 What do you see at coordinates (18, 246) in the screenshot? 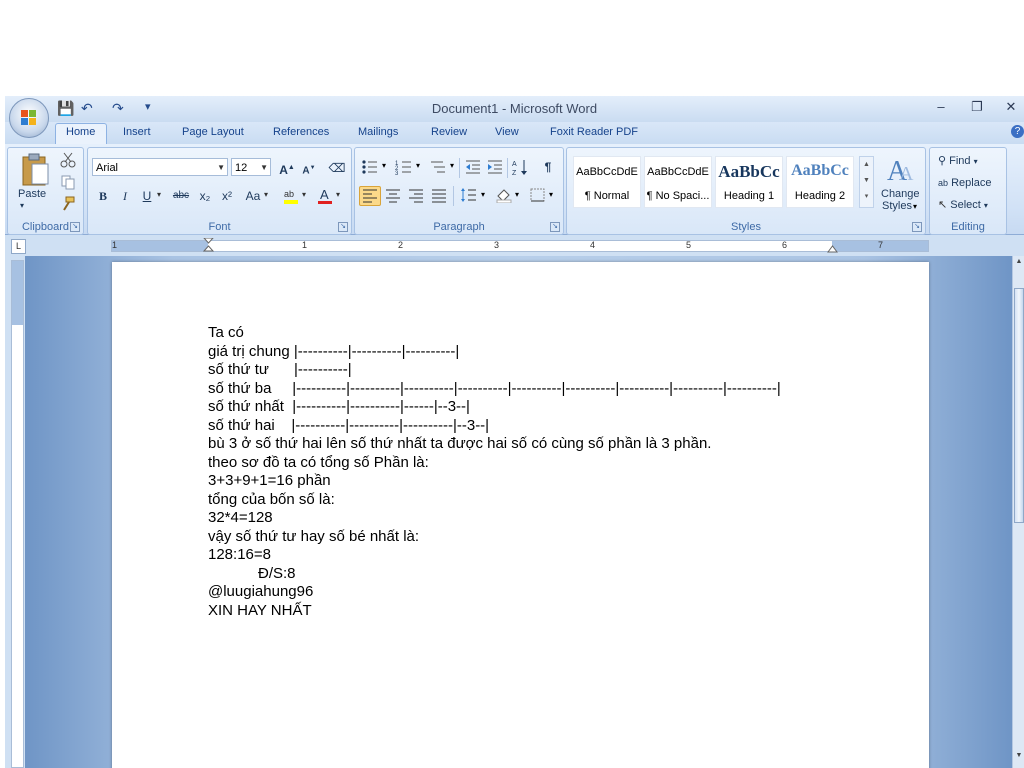
I see `tab-selector: L` at bounding box center [18, 246].